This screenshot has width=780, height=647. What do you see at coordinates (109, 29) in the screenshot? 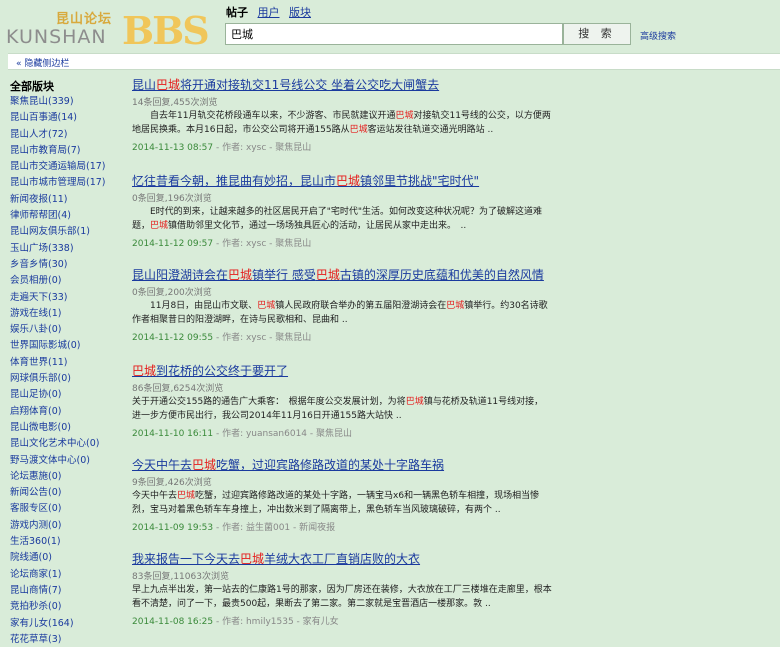
I see `site-logo: 昆山论坛 KUNSHAN BBS` at bounding box center [109, 29].